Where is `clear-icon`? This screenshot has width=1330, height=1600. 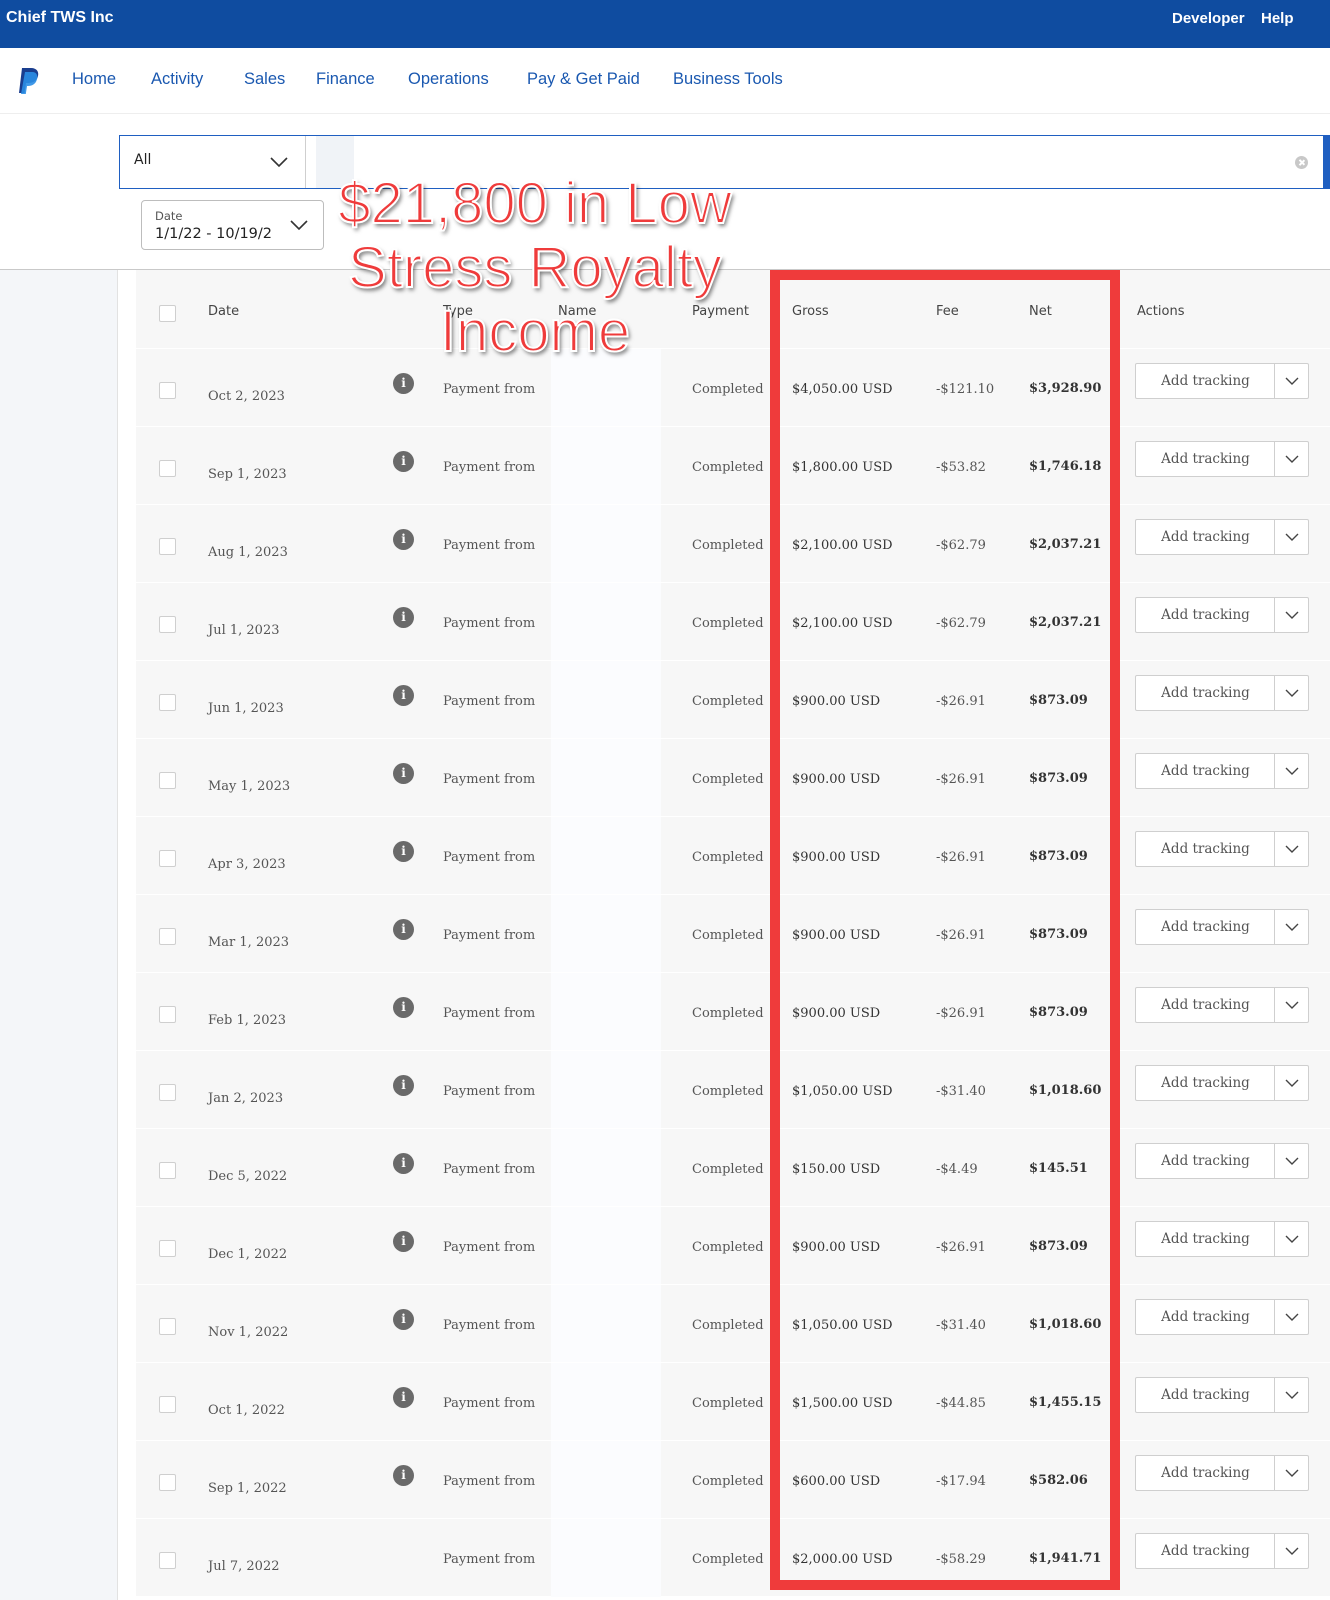 clear-icon is located at coordinates (1301, 162).